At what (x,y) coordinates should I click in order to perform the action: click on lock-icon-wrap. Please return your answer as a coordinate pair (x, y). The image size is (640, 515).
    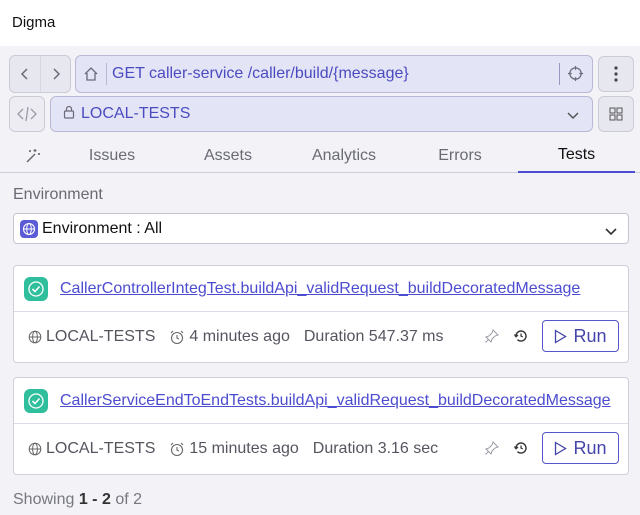
    Looking at the image, I should click on (69, 114).